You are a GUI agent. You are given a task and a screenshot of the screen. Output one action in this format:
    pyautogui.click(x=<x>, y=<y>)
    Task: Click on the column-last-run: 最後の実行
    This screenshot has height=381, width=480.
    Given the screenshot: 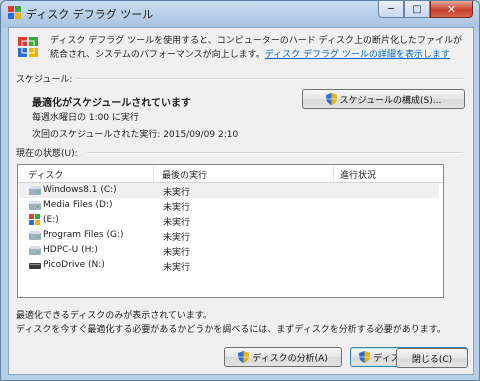 What is the action you would take?
    pyautogui.click(x=184, y=174)
    